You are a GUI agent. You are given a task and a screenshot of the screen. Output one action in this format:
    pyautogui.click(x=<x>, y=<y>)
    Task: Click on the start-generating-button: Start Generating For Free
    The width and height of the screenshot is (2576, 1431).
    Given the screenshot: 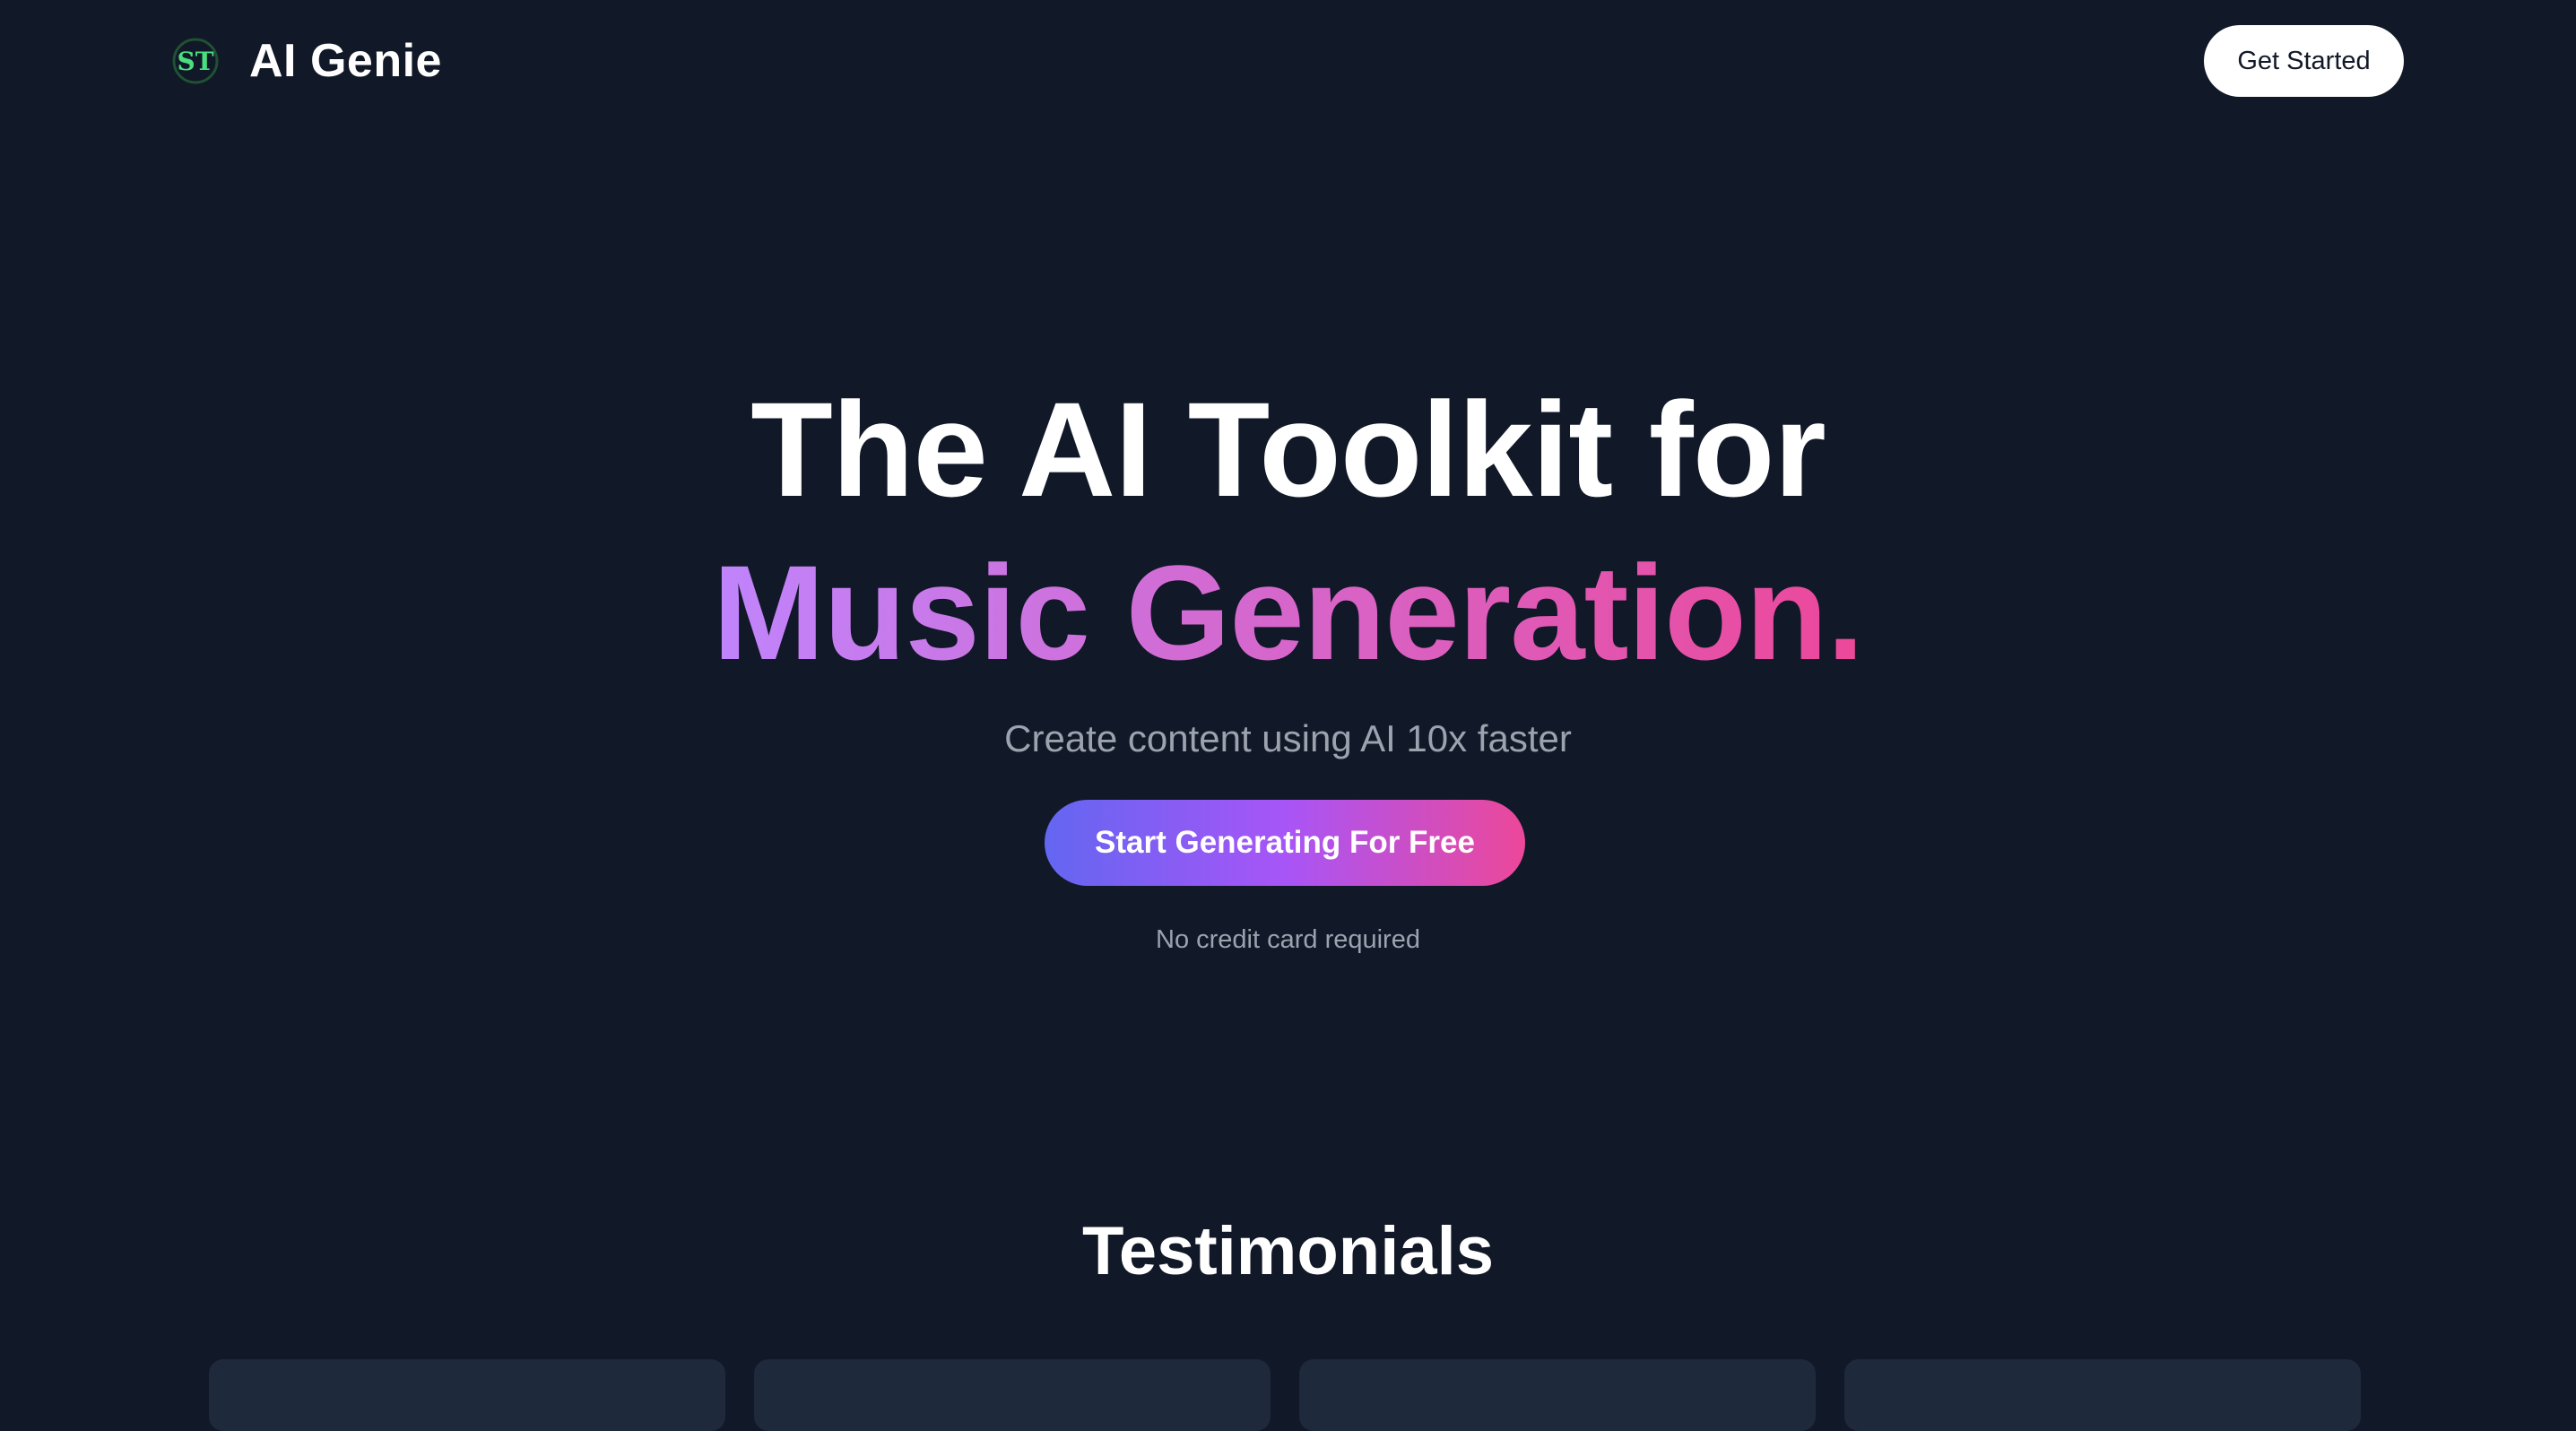 What is the action you would take?
    pyautogui.click(x=1285, y=843)
    